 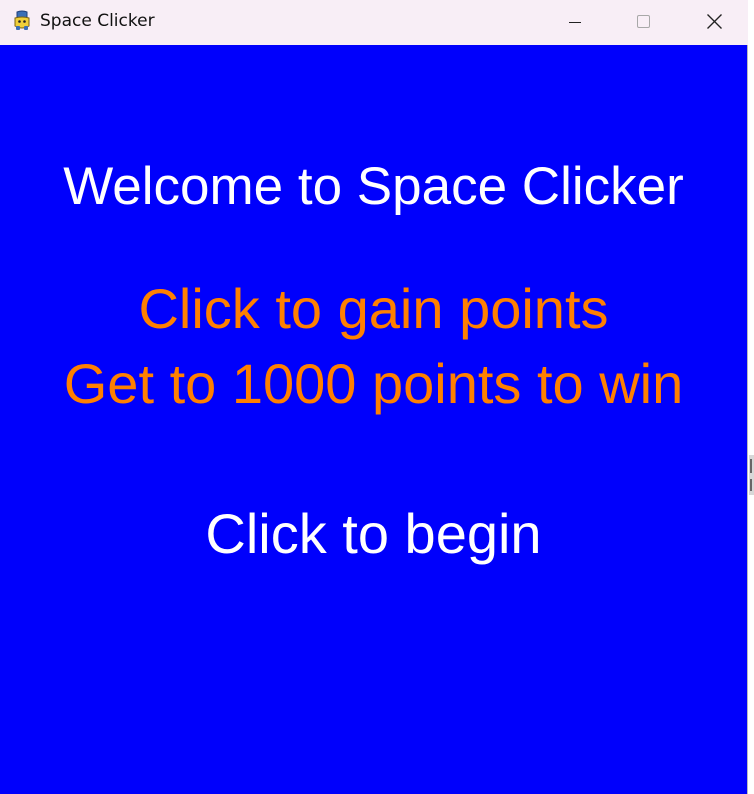 I want to click on instruction-win-goal: Get to 1000 points to win, so click(x=373, y=383).